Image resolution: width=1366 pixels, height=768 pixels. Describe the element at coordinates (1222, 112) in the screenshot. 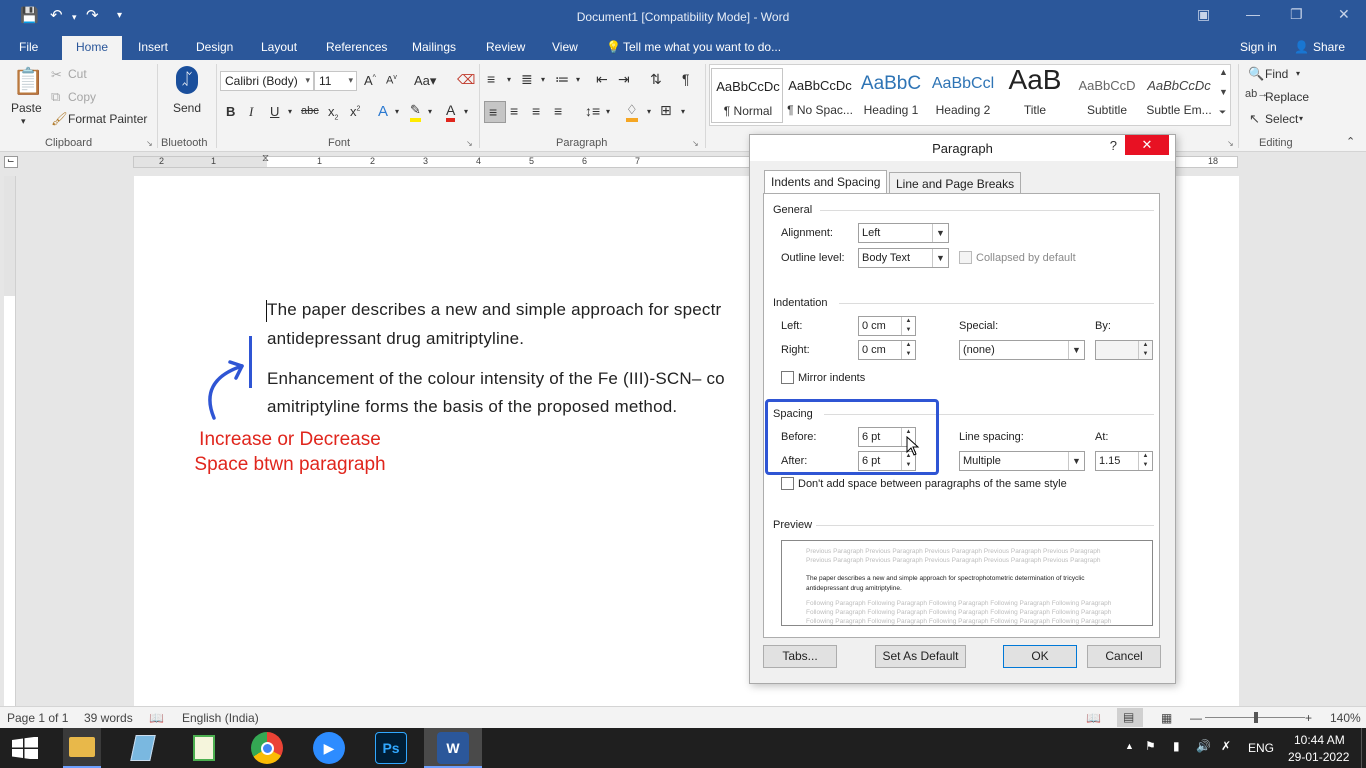

I see `styles-more-icon: ⏷` at that location.